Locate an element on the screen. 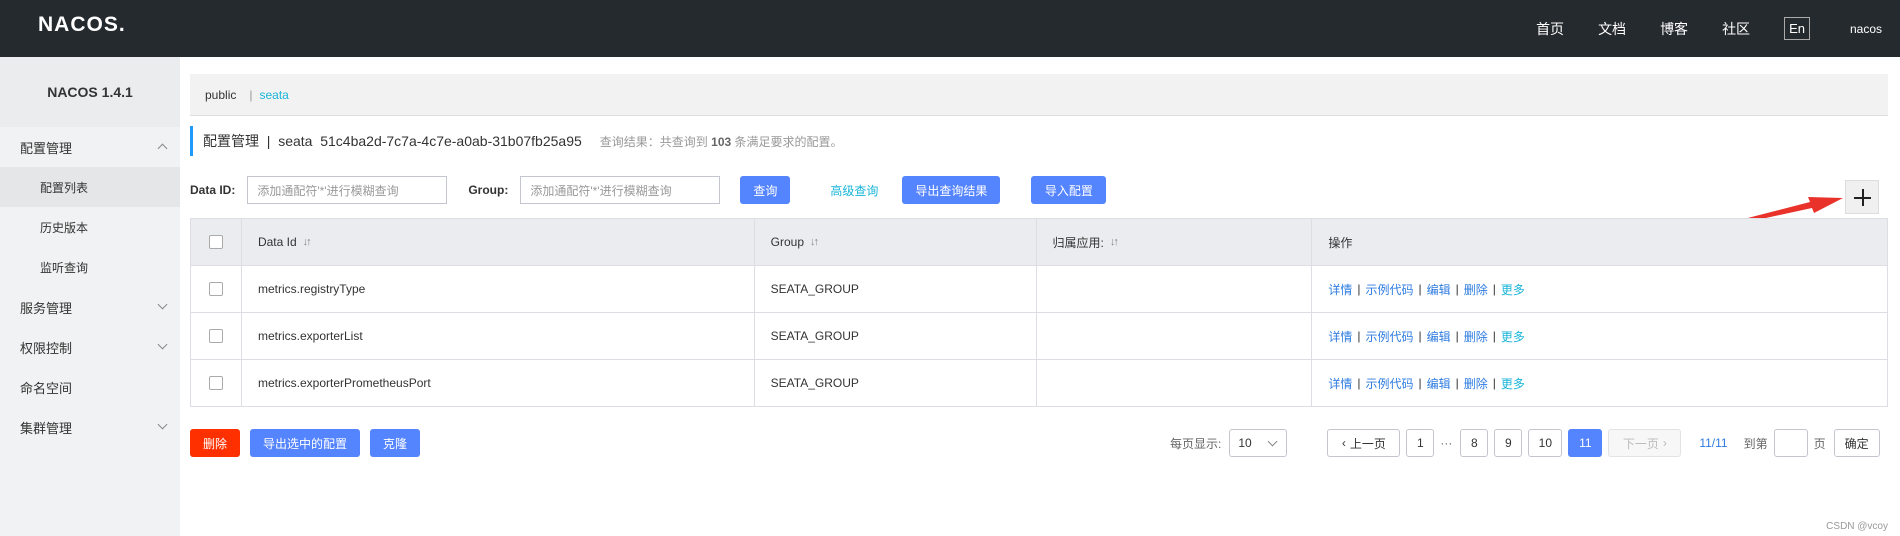 The width and height of the screenshot is (1900, 536). cell-dataid: metrics.exporterList is located at coordinates (498, 336).